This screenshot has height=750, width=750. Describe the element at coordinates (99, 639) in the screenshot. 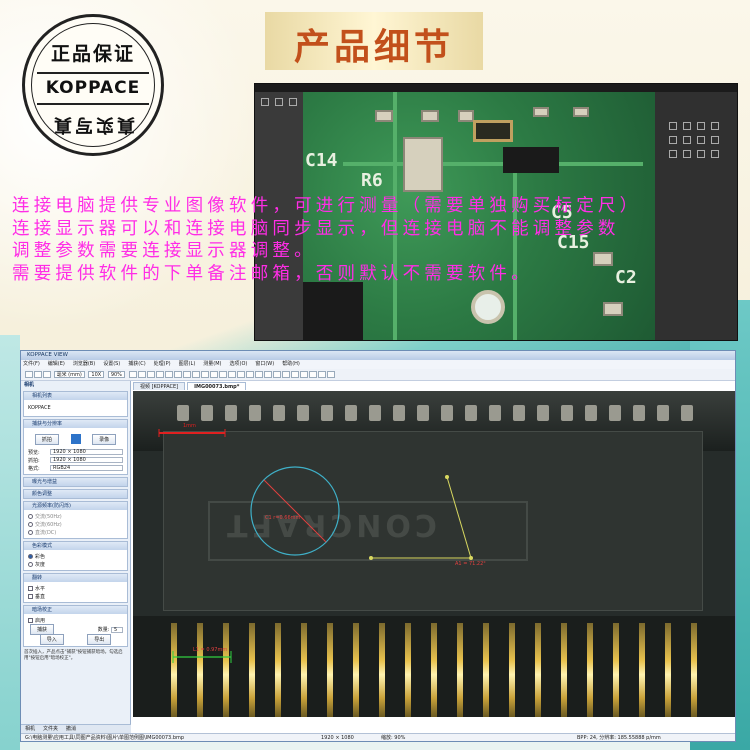

I see `export-button: 导出` at that location.